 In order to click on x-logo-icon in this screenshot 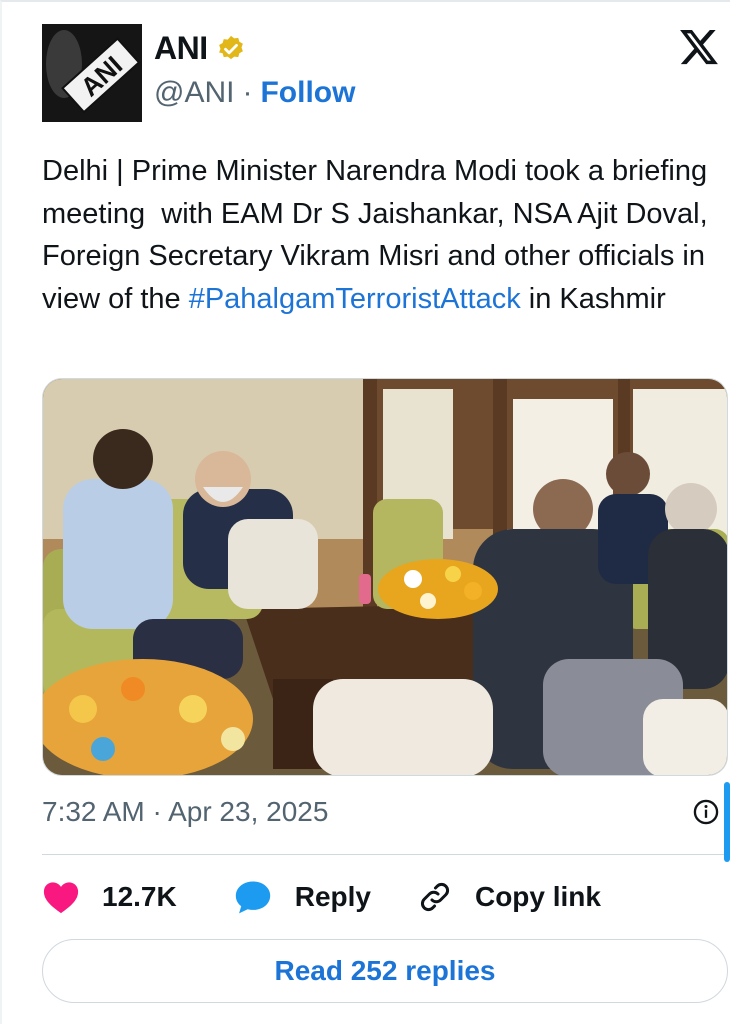, I will do `click(699, 47)`.